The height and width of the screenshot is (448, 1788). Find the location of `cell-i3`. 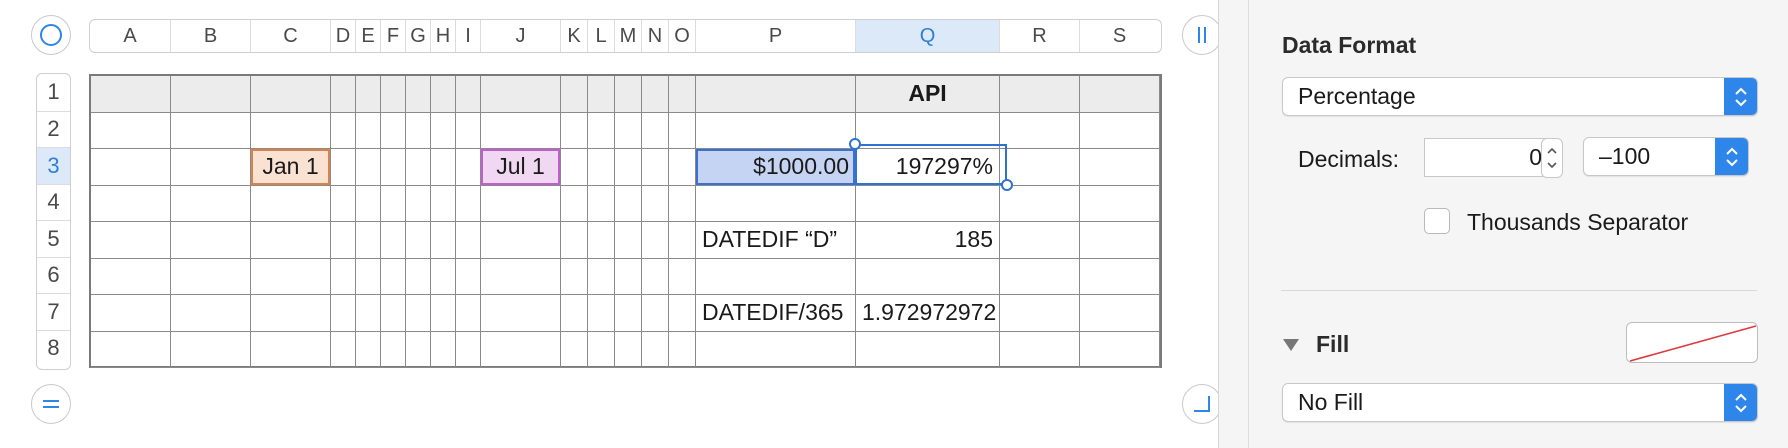

cell-i3 is located at coordinates (468, 167).